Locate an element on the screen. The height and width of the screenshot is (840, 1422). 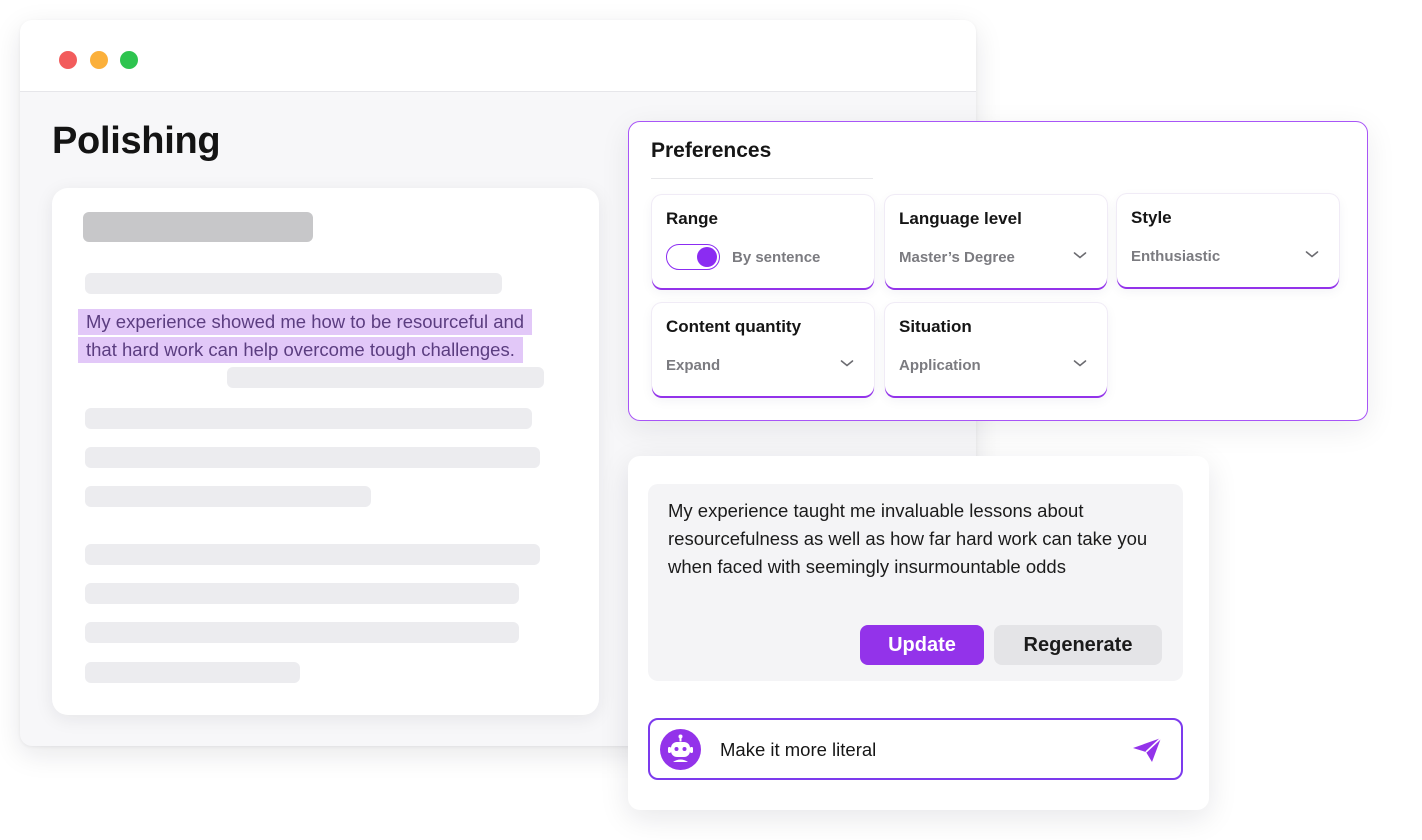
content-quantity-value: Expand is located at coordinates (693, 365).